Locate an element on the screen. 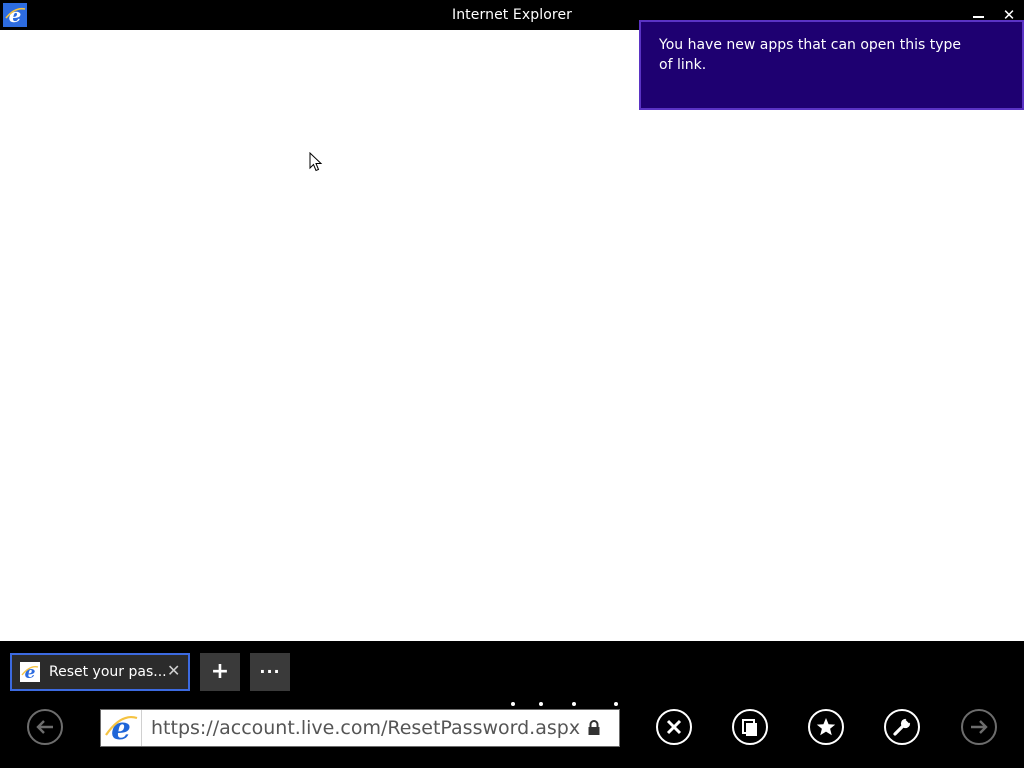 Image resolution: width=1024 pixels, height=768 pixels. back-arrow-icon is located at coordinates (44, 727).